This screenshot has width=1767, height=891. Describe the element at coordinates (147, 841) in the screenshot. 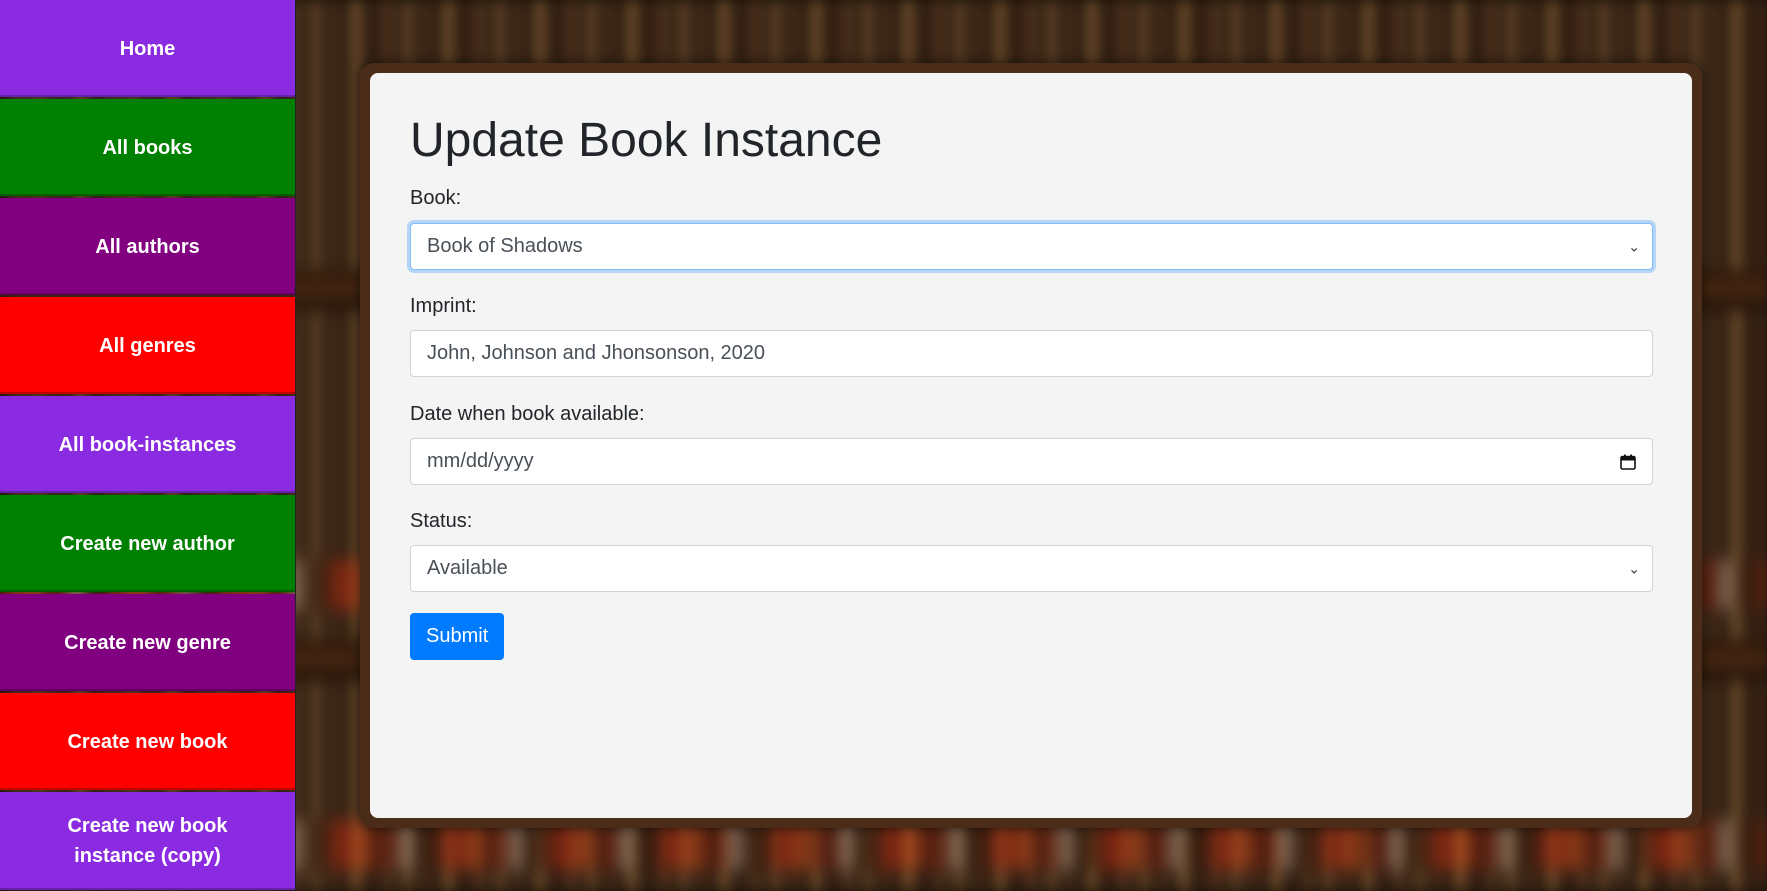

I see `nav-create-book-instance: Create new book instance (copy)` at that location.